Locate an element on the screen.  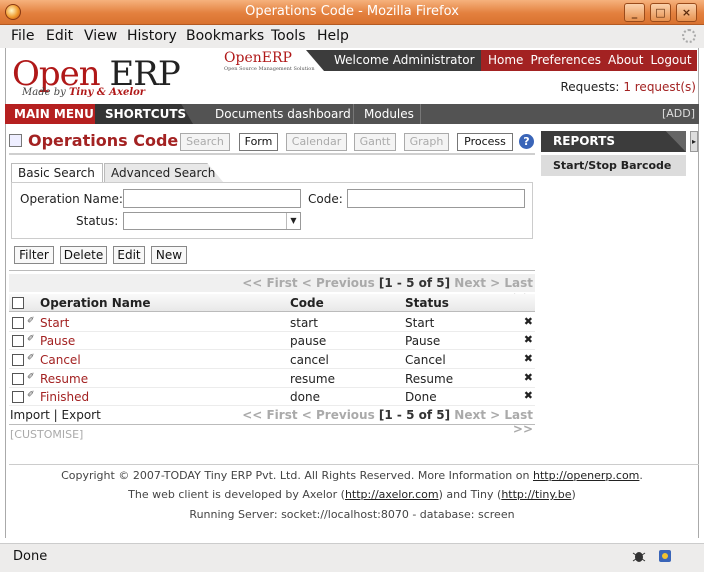
menu-view: View is located at coordinates (100, 36).